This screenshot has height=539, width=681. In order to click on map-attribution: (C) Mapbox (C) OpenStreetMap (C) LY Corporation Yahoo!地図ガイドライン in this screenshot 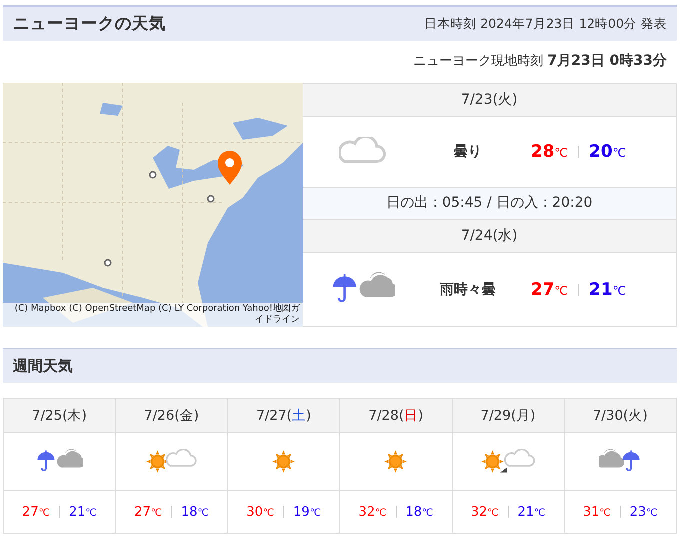, I will do `click(153, 315)`.